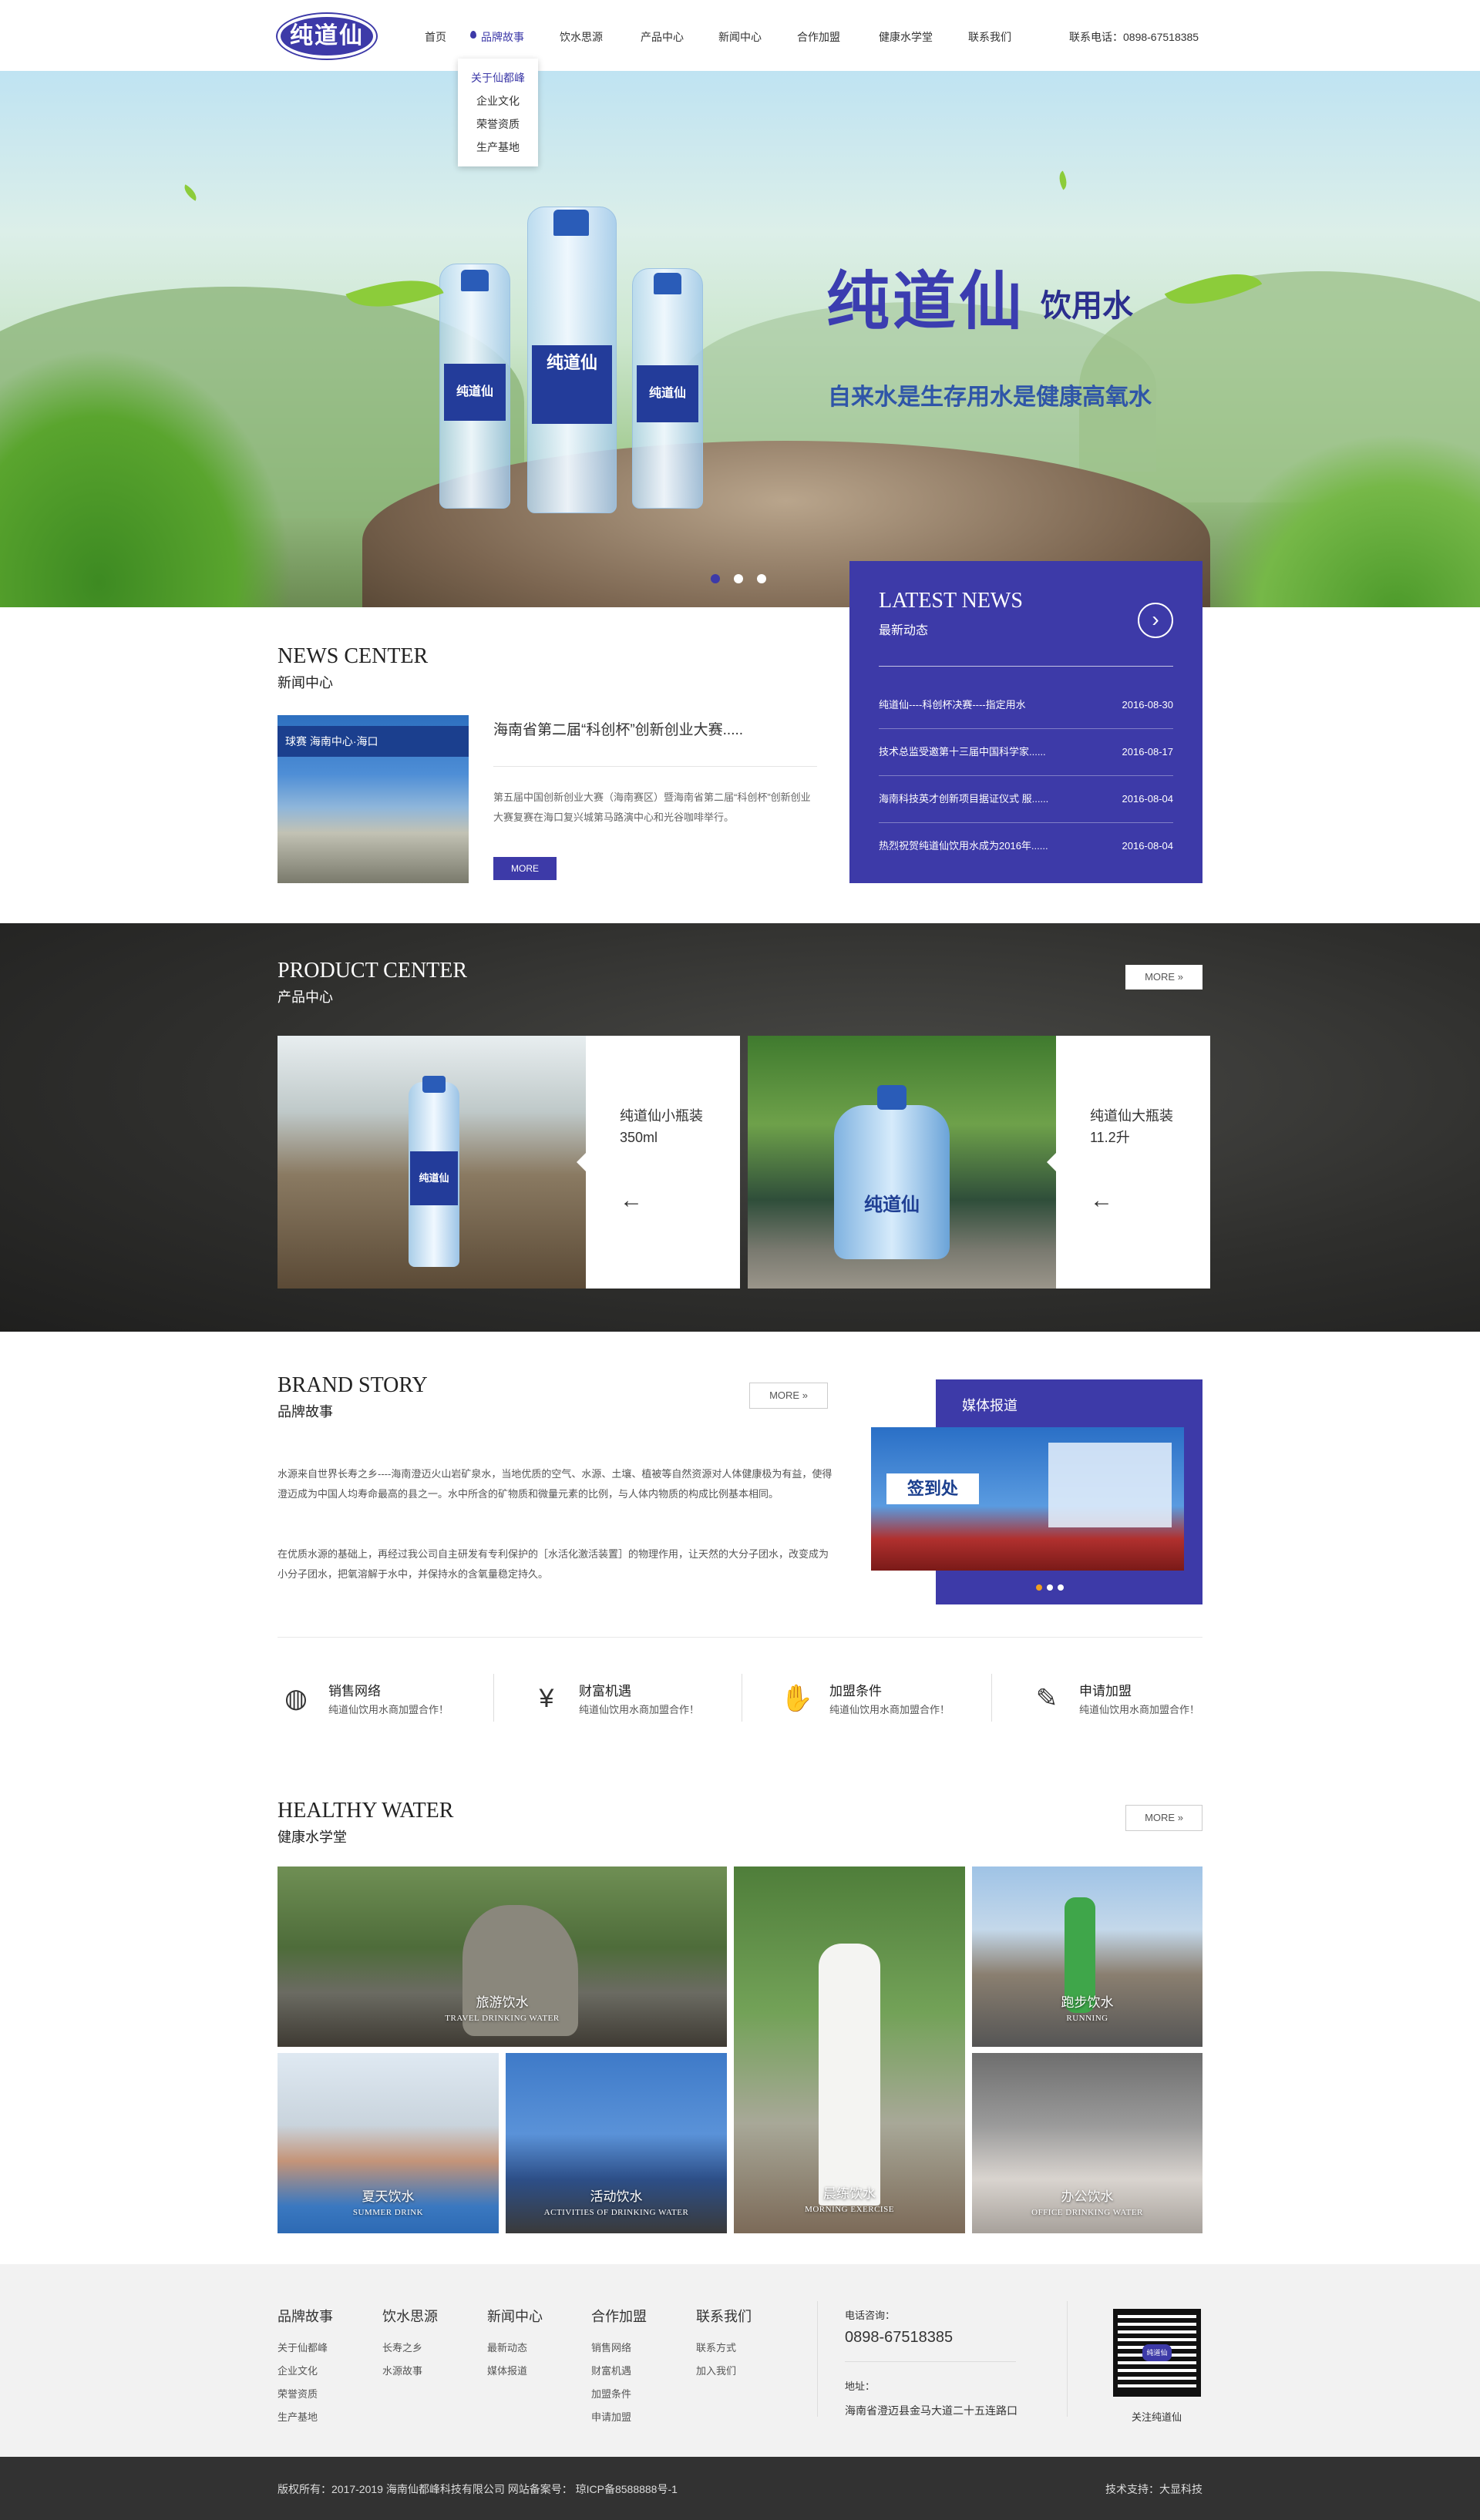 Image resolution: width=1480 pixels, height=2520 pixels. Describe the element at coordinates (1157, 2353) in the screenshot. I see `qr-code-icon: 纯道仙` at that location.